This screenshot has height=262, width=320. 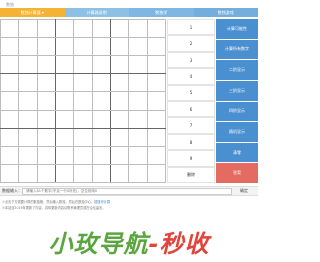 I want to click on data-input-field, so click(x=127, y=191).